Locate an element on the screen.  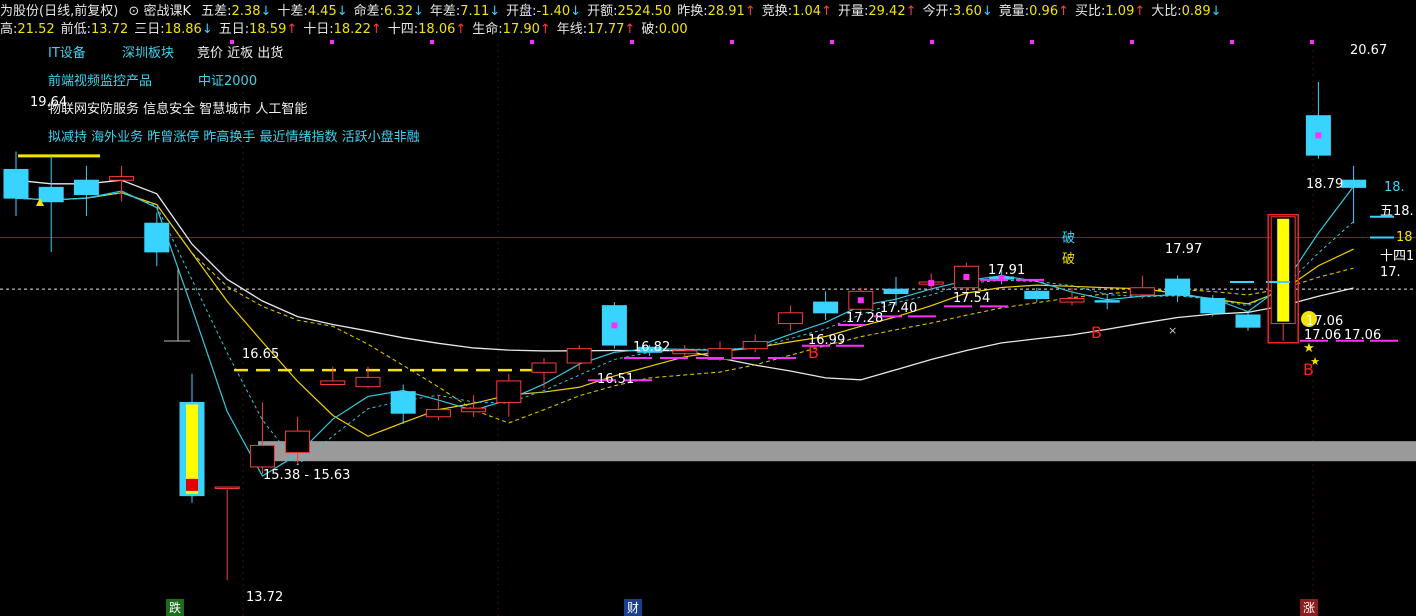
cross-icon: × is located at coordinates (1172, 330).